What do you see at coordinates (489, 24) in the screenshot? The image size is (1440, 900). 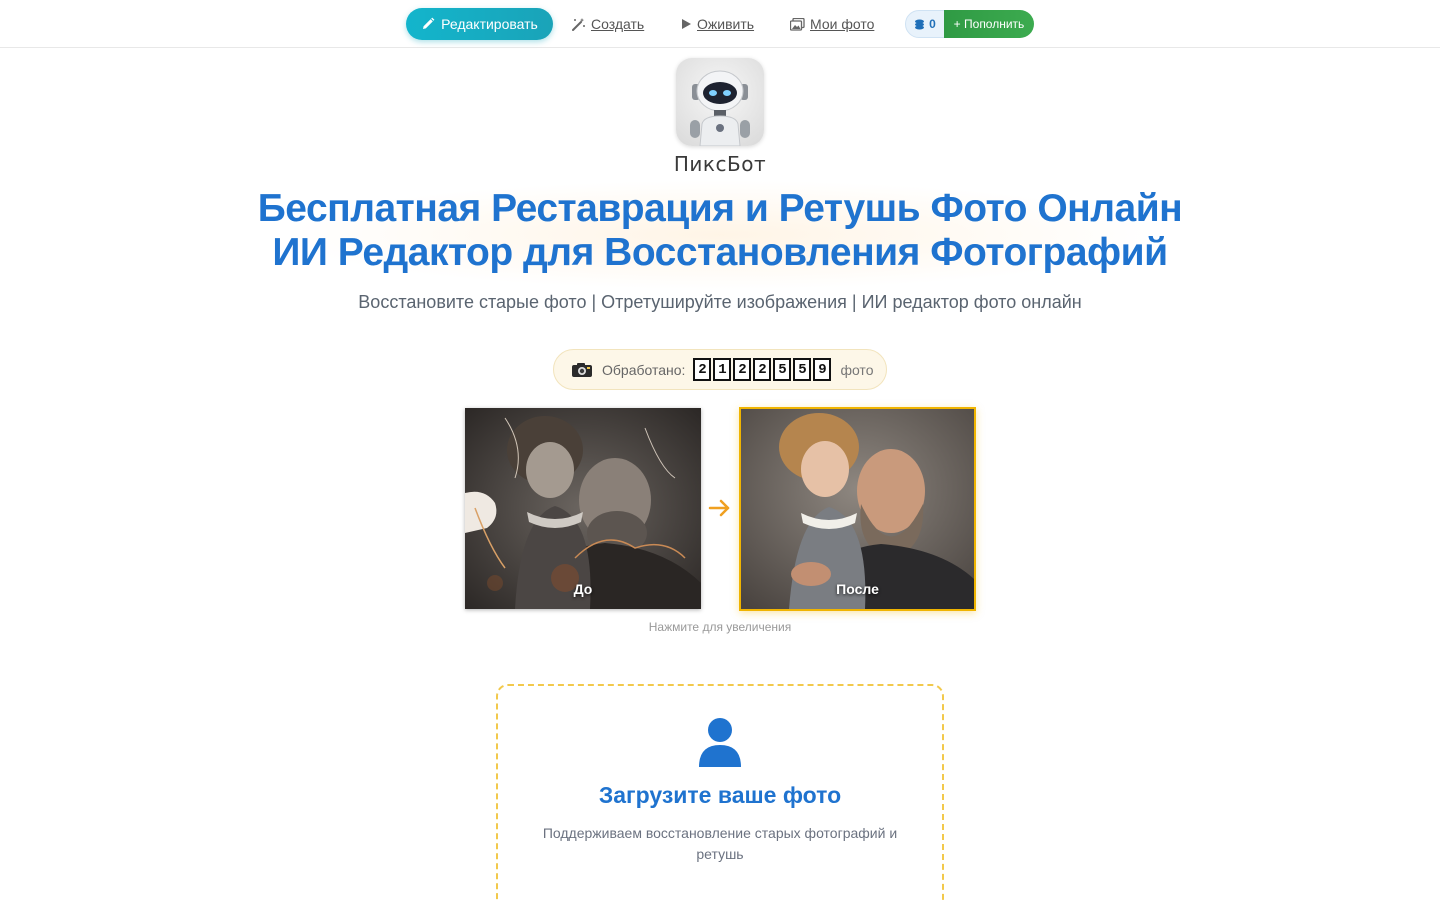 I see `edit-button-label: Редактировать` at bounding box center [489, 24].